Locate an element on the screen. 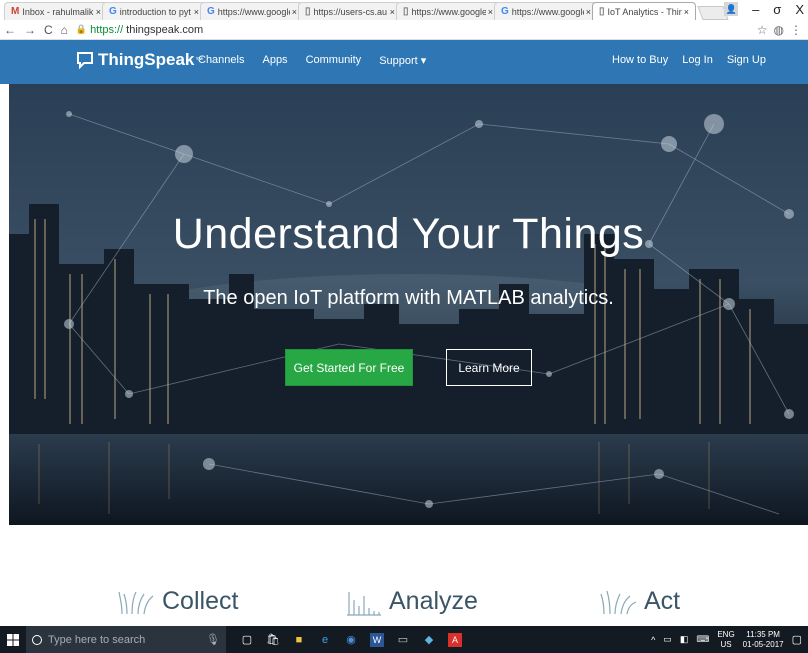 The width and height of the screenshot is (808, 653). notes-icon: ◆ is located at coordinates (429, 640).